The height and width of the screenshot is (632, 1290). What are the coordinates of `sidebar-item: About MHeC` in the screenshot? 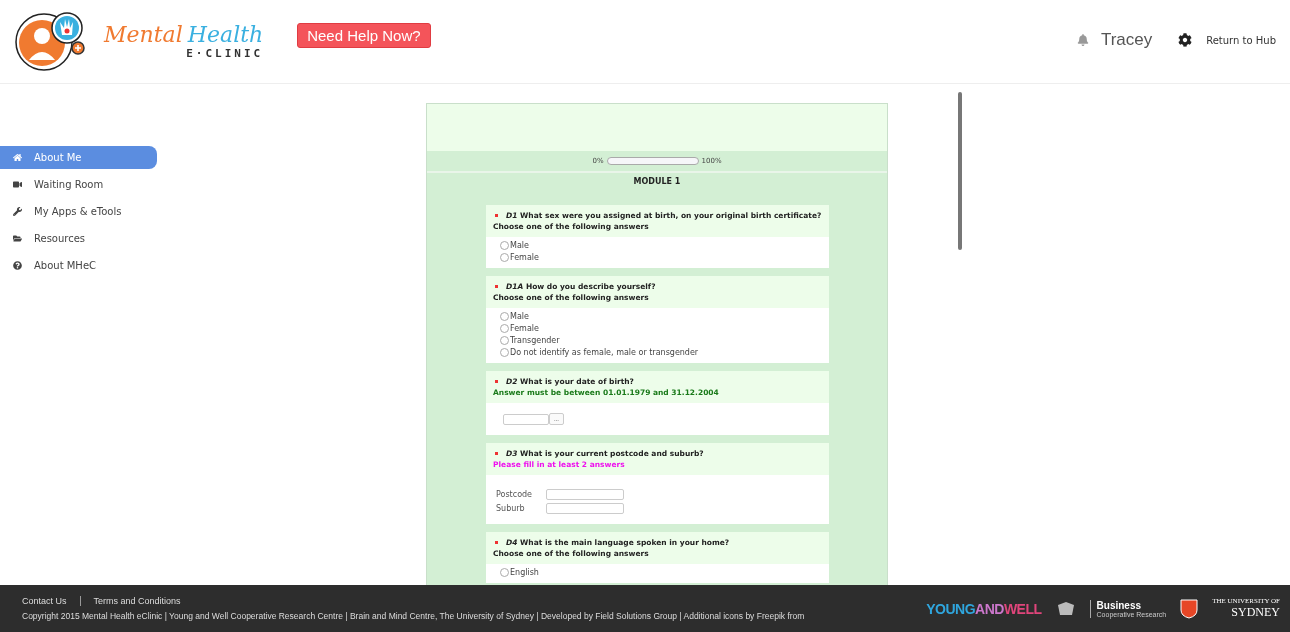 It's located at (78, 265).